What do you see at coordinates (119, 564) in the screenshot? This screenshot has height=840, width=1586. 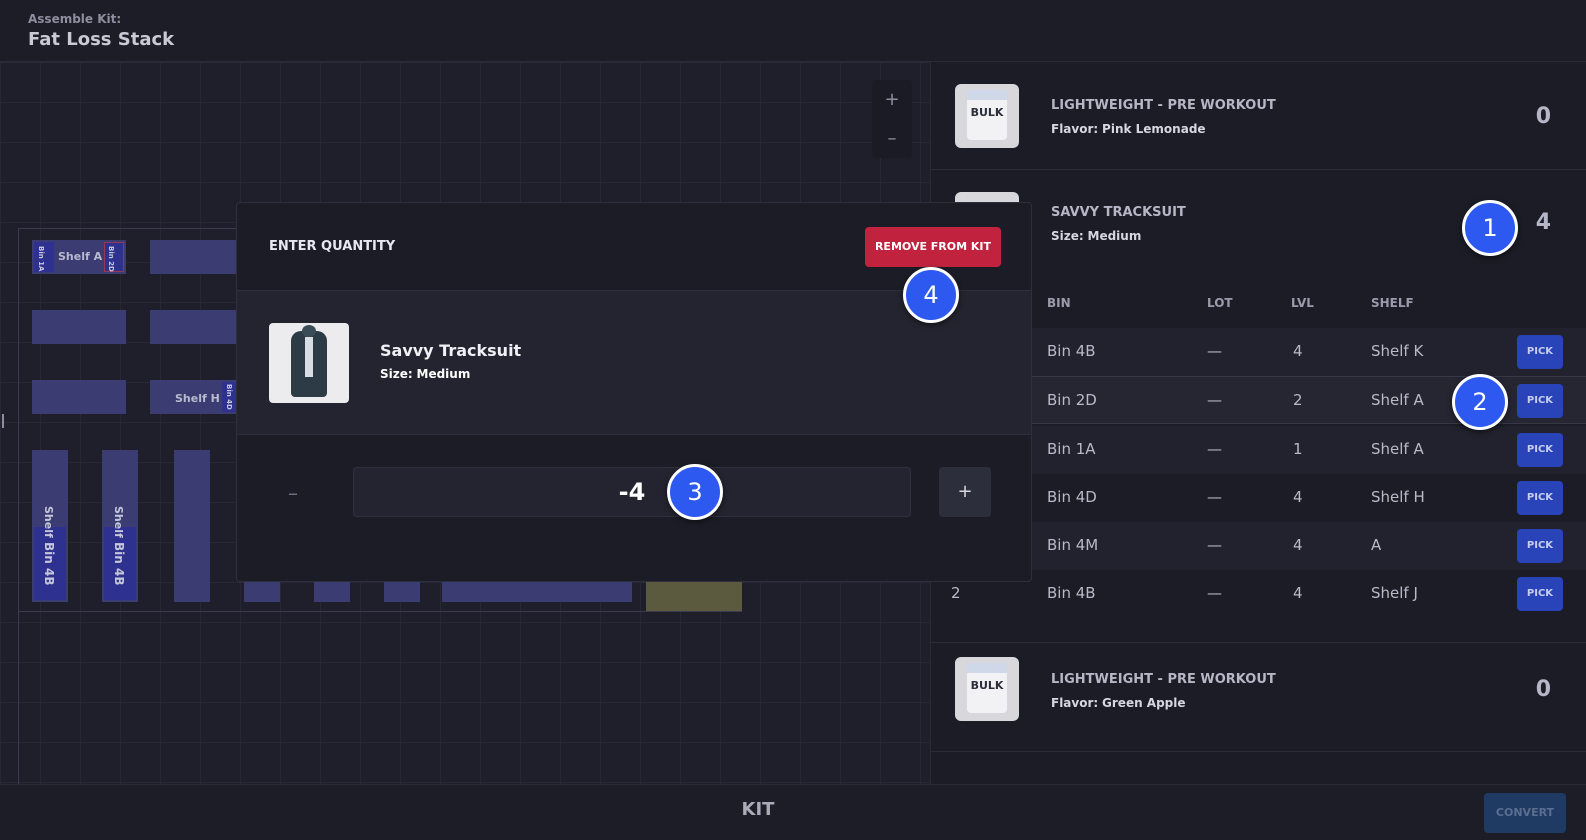 I see `vertical-shelf-2-bin: Bin 4B` at bounding box center [119, 564].